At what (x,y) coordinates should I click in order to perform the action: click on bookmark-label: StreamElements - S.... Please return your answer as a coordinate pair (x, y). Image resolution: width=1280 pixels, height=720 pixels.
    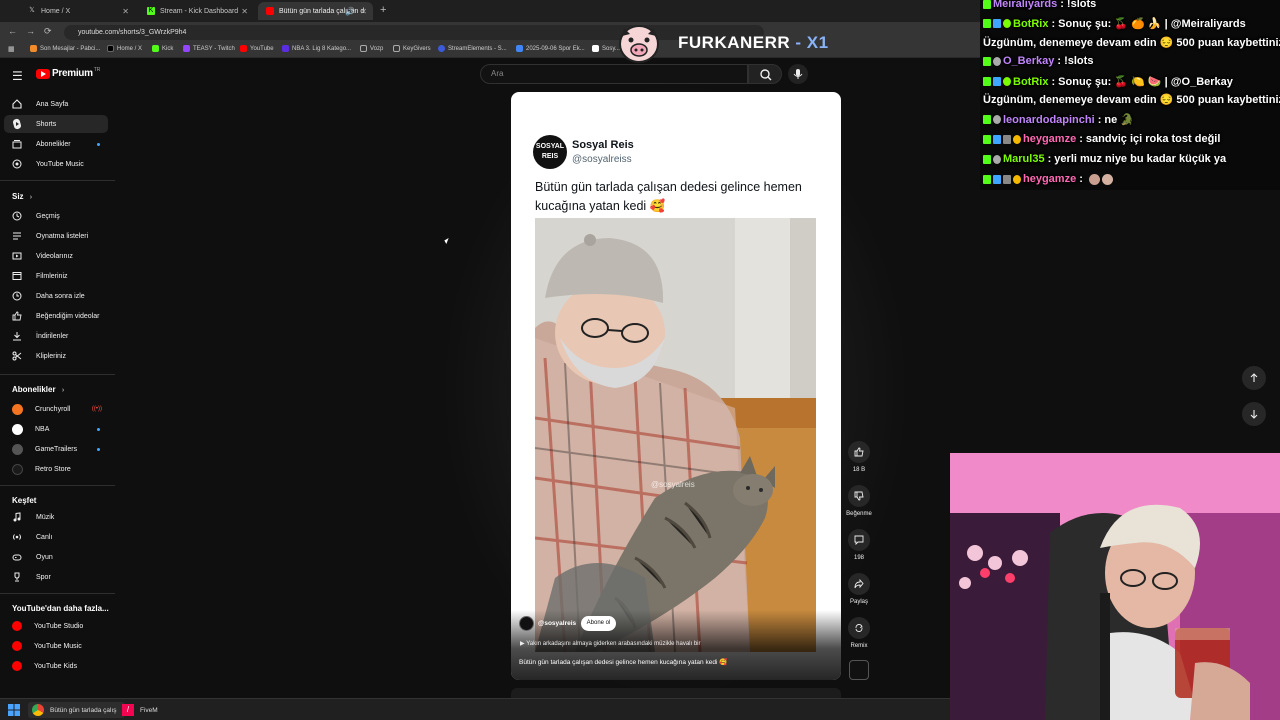
    Looking at the image, I should click on (477, 48).